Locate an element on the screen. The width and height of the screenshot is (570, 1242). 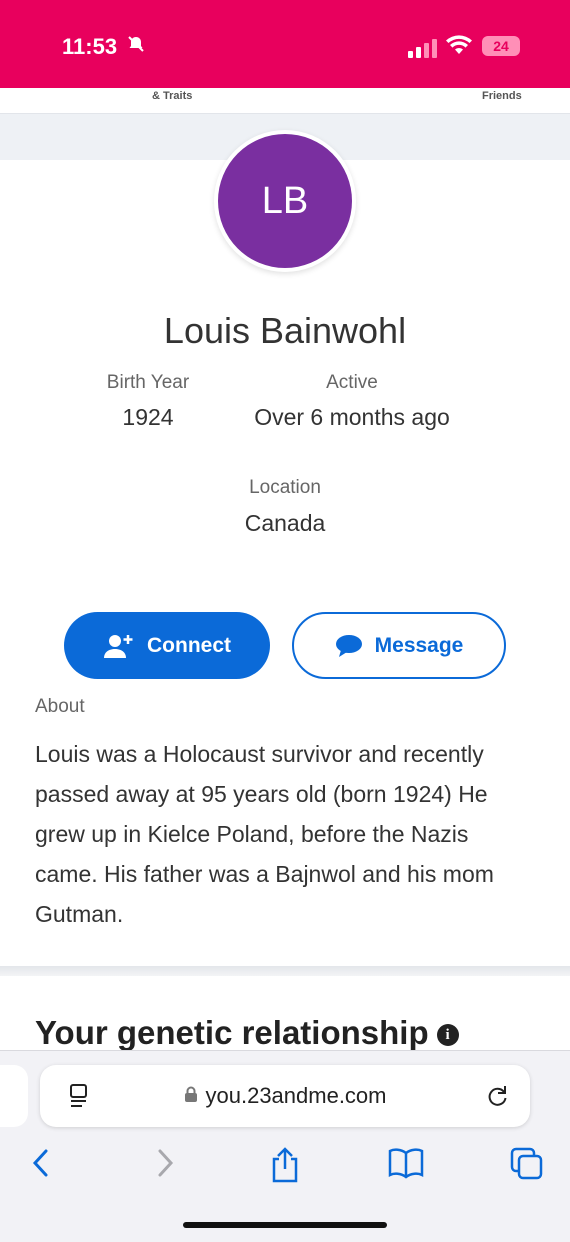
wifi-icon is located at coordinates (459, 45).